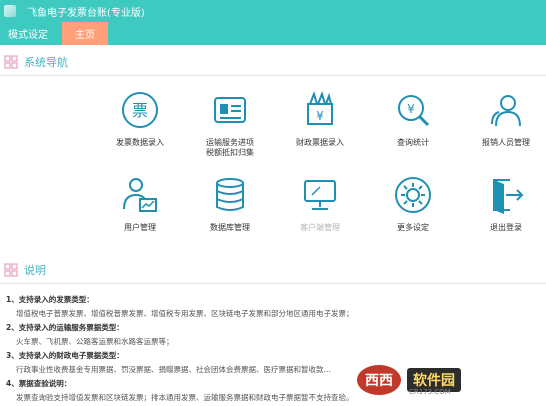  I want to click on nav-item-user-management: 用户管理, so click(140, 214).